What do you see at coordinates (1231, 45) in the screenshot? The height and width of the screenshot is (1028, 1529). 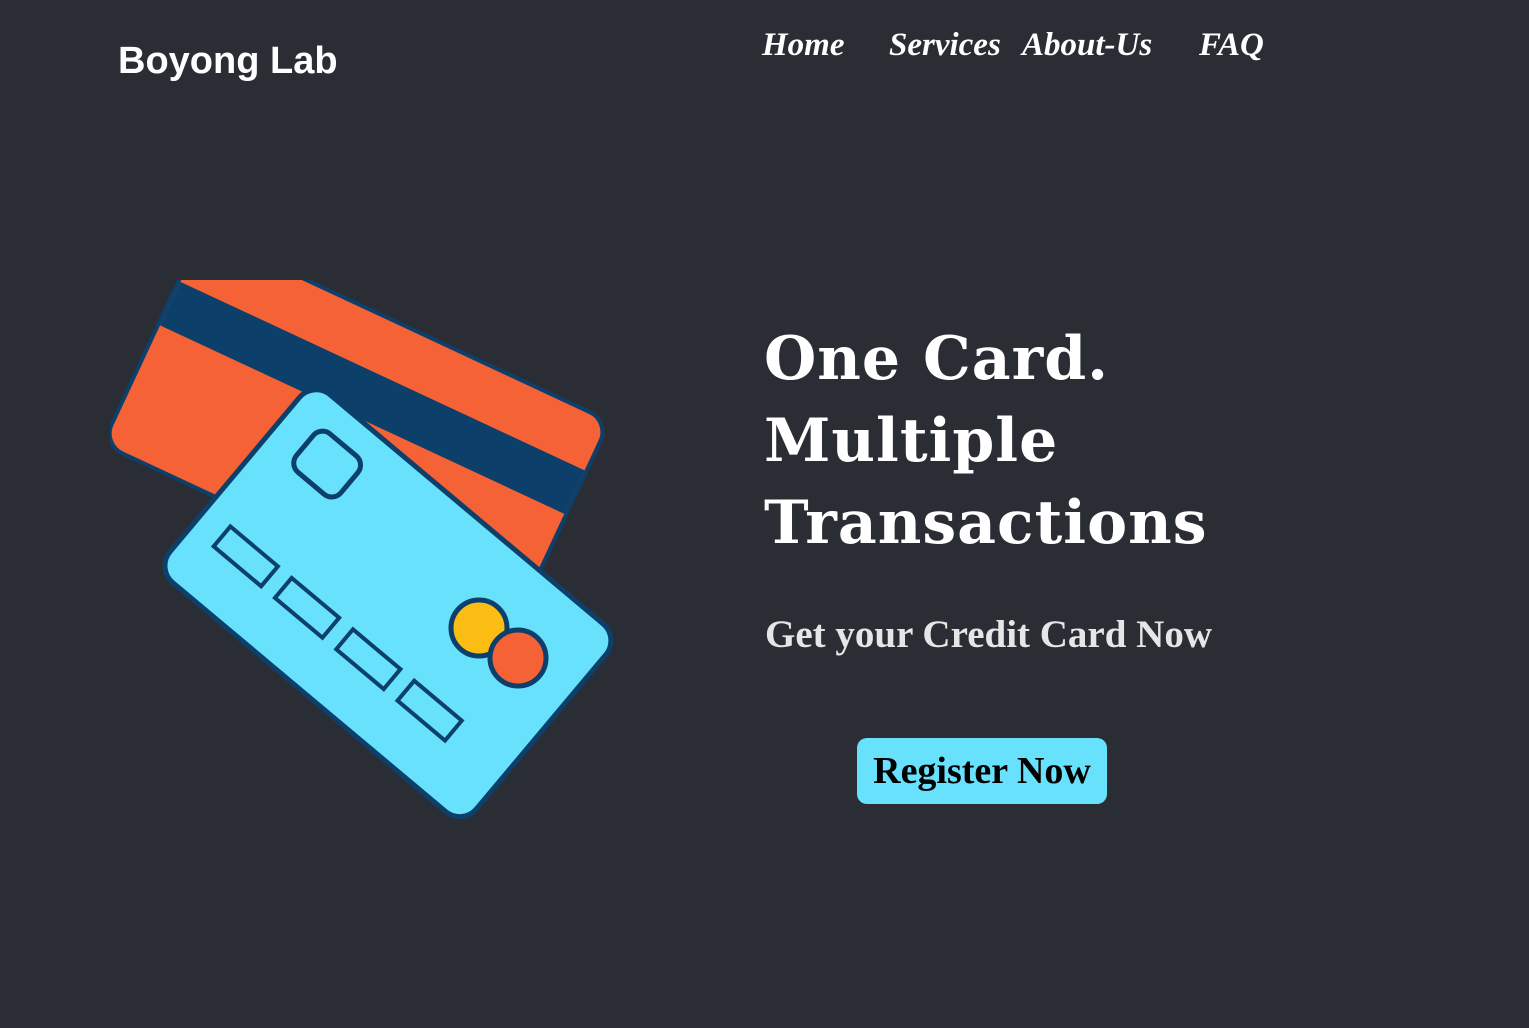 I see `nav-link-faq: FAQ` at bounding box center [1231, 45].